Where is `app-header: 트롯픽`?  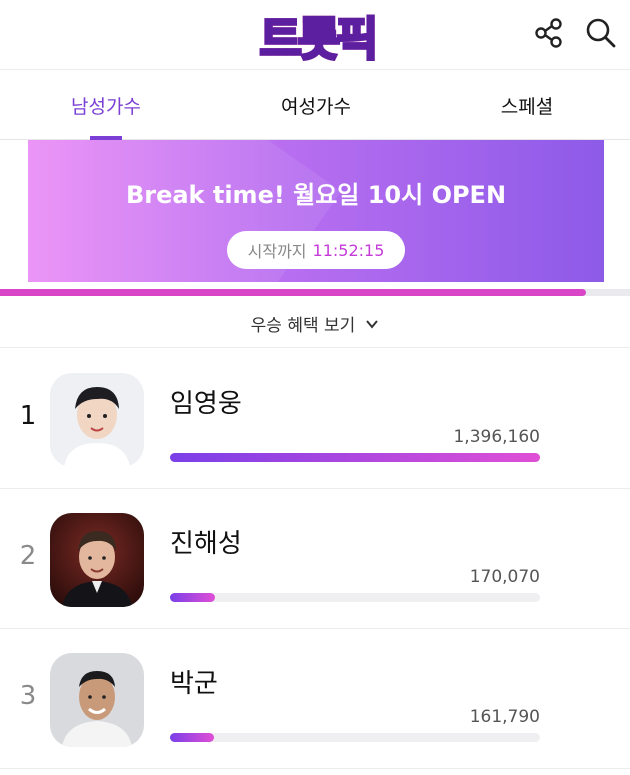 app-header: 트롯픽 is located at coordinates (315, 35).